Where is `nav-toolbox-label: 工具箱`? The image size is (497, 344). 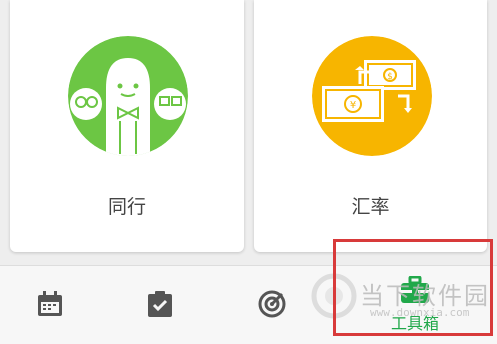
nav-toolbox-label: 工具箱 is located at coordinates (414, 323).